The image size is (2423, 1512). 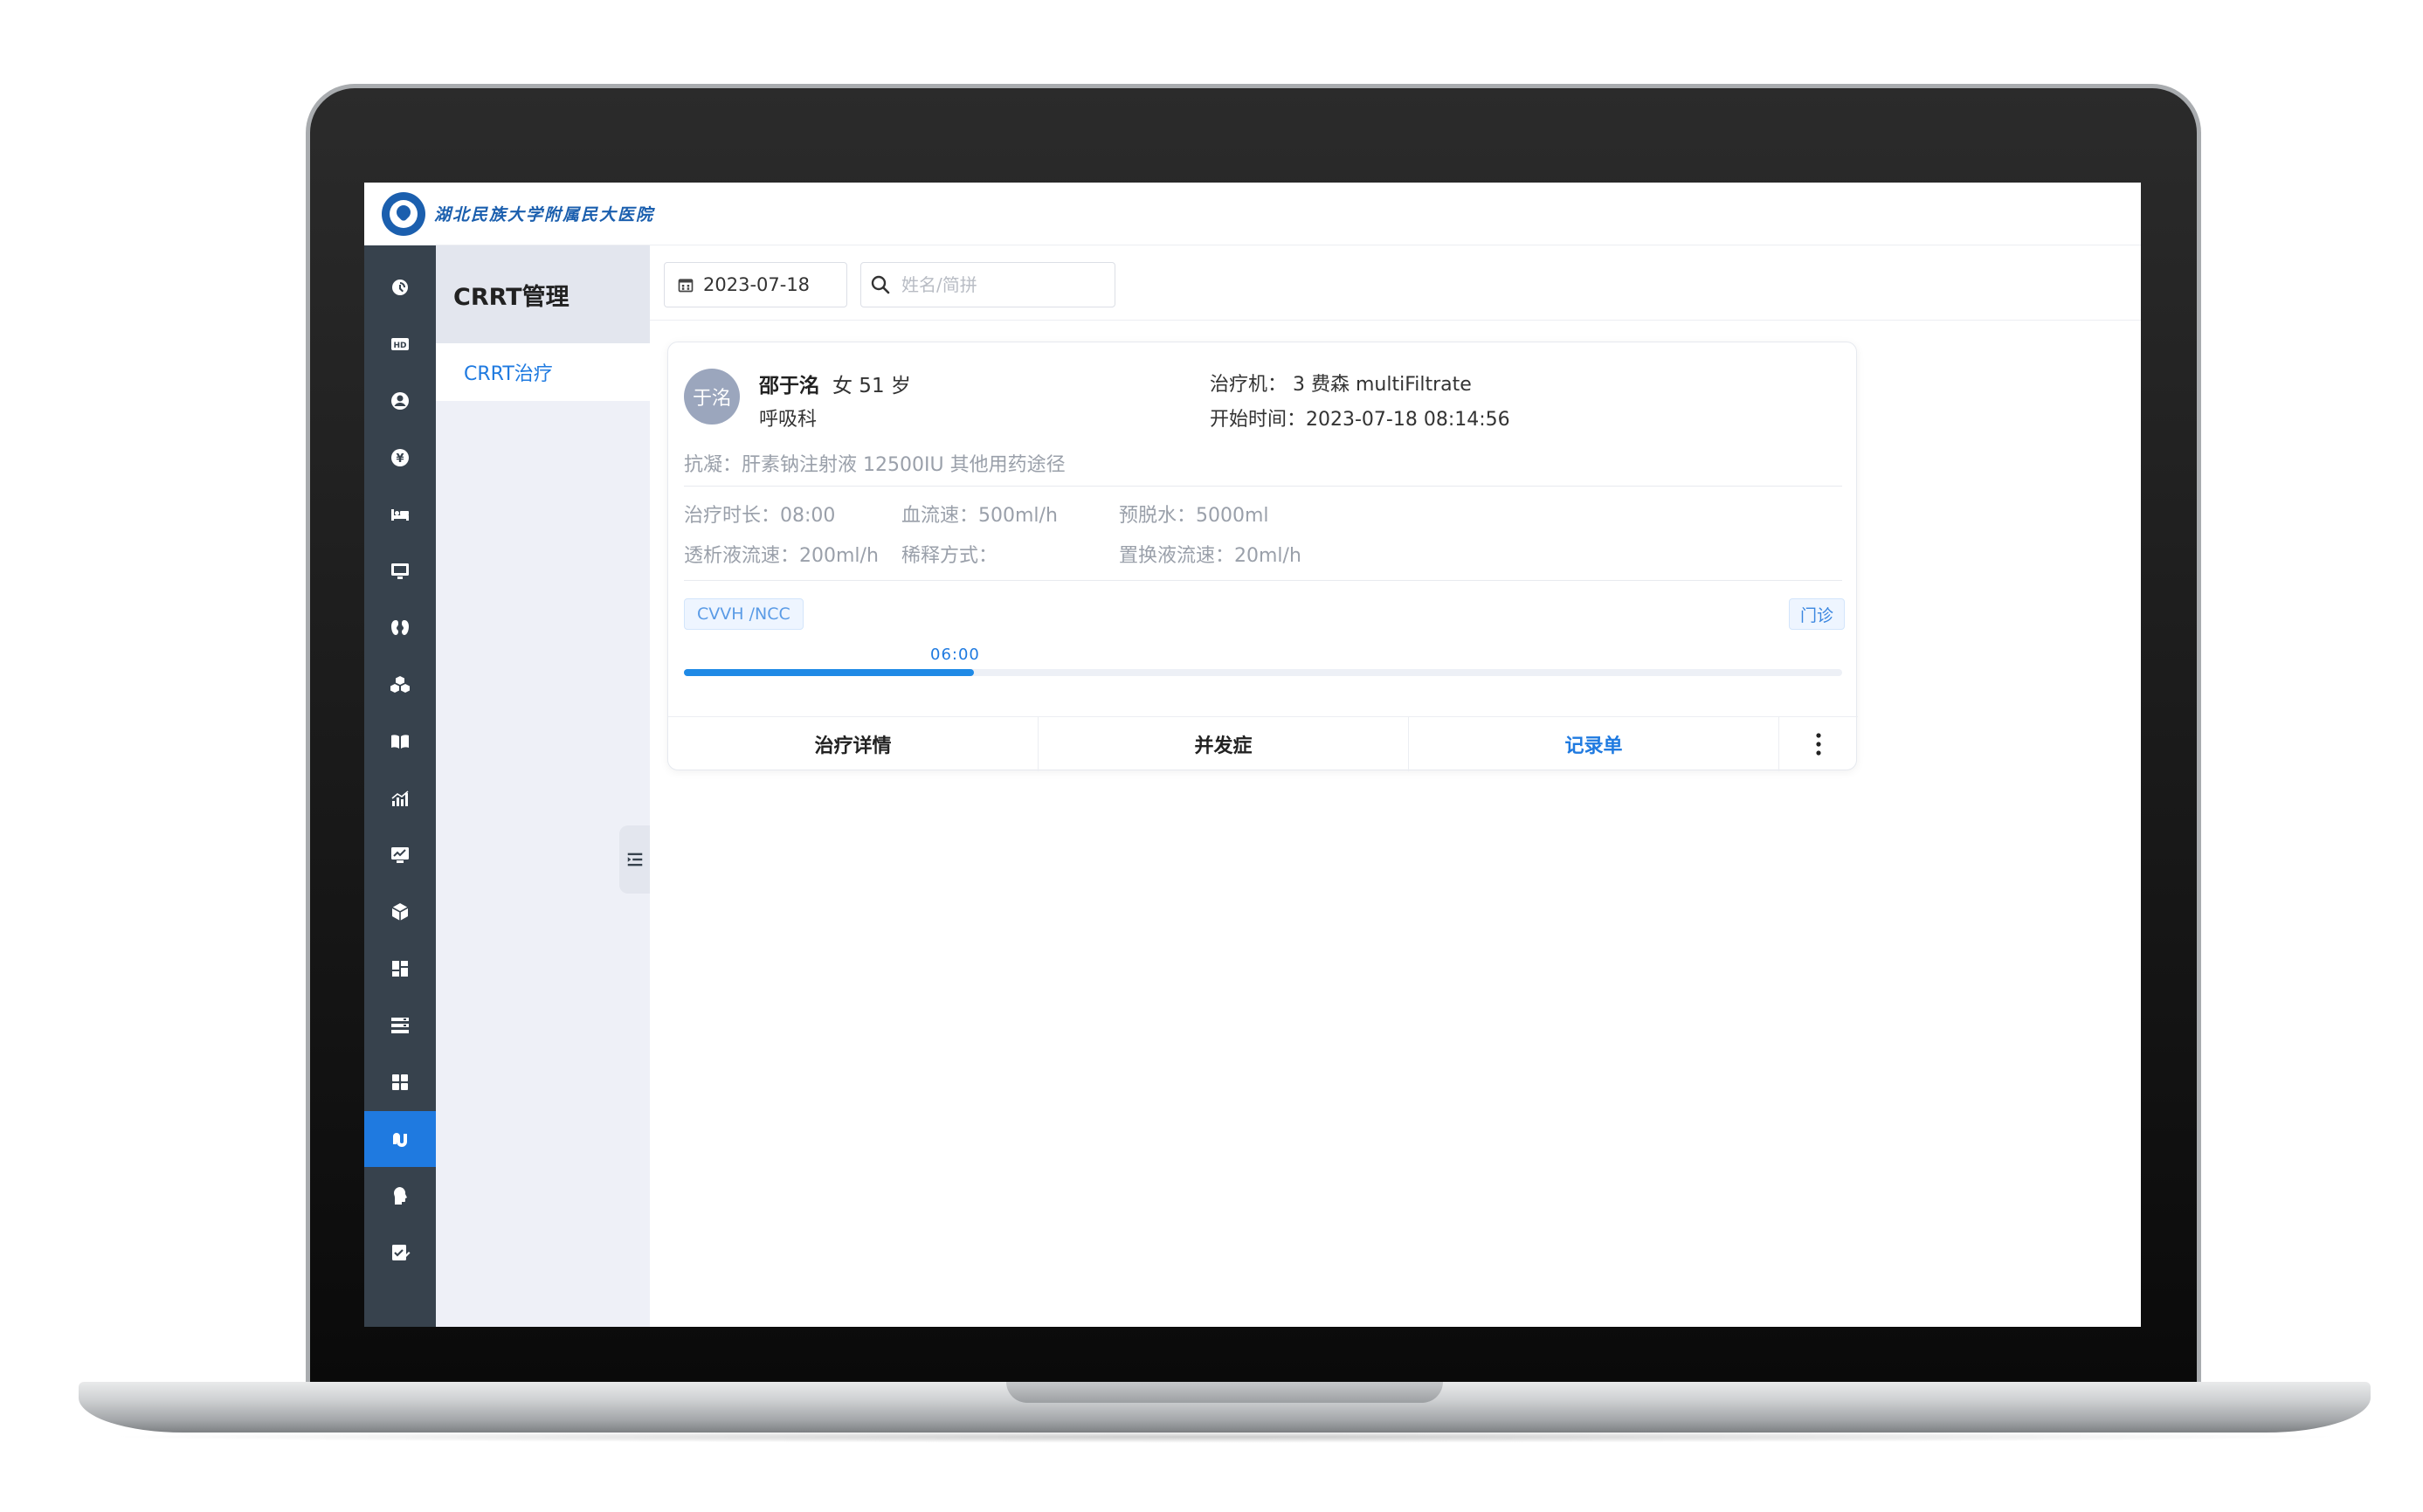 I want to click on layout-icon, so click(x=400, y=969).